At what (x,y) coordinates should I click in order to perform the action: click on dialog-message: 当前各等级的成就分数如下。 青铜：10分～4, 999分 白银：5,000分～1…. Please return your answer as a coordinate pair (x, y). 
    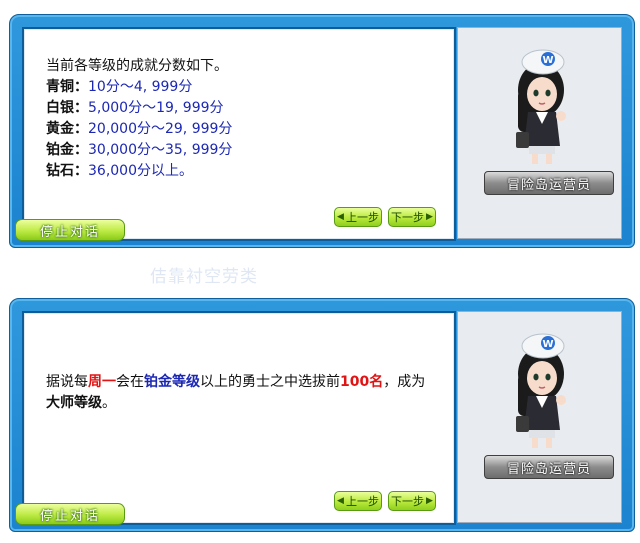
    Looking at the image, I should click on (139, 119).